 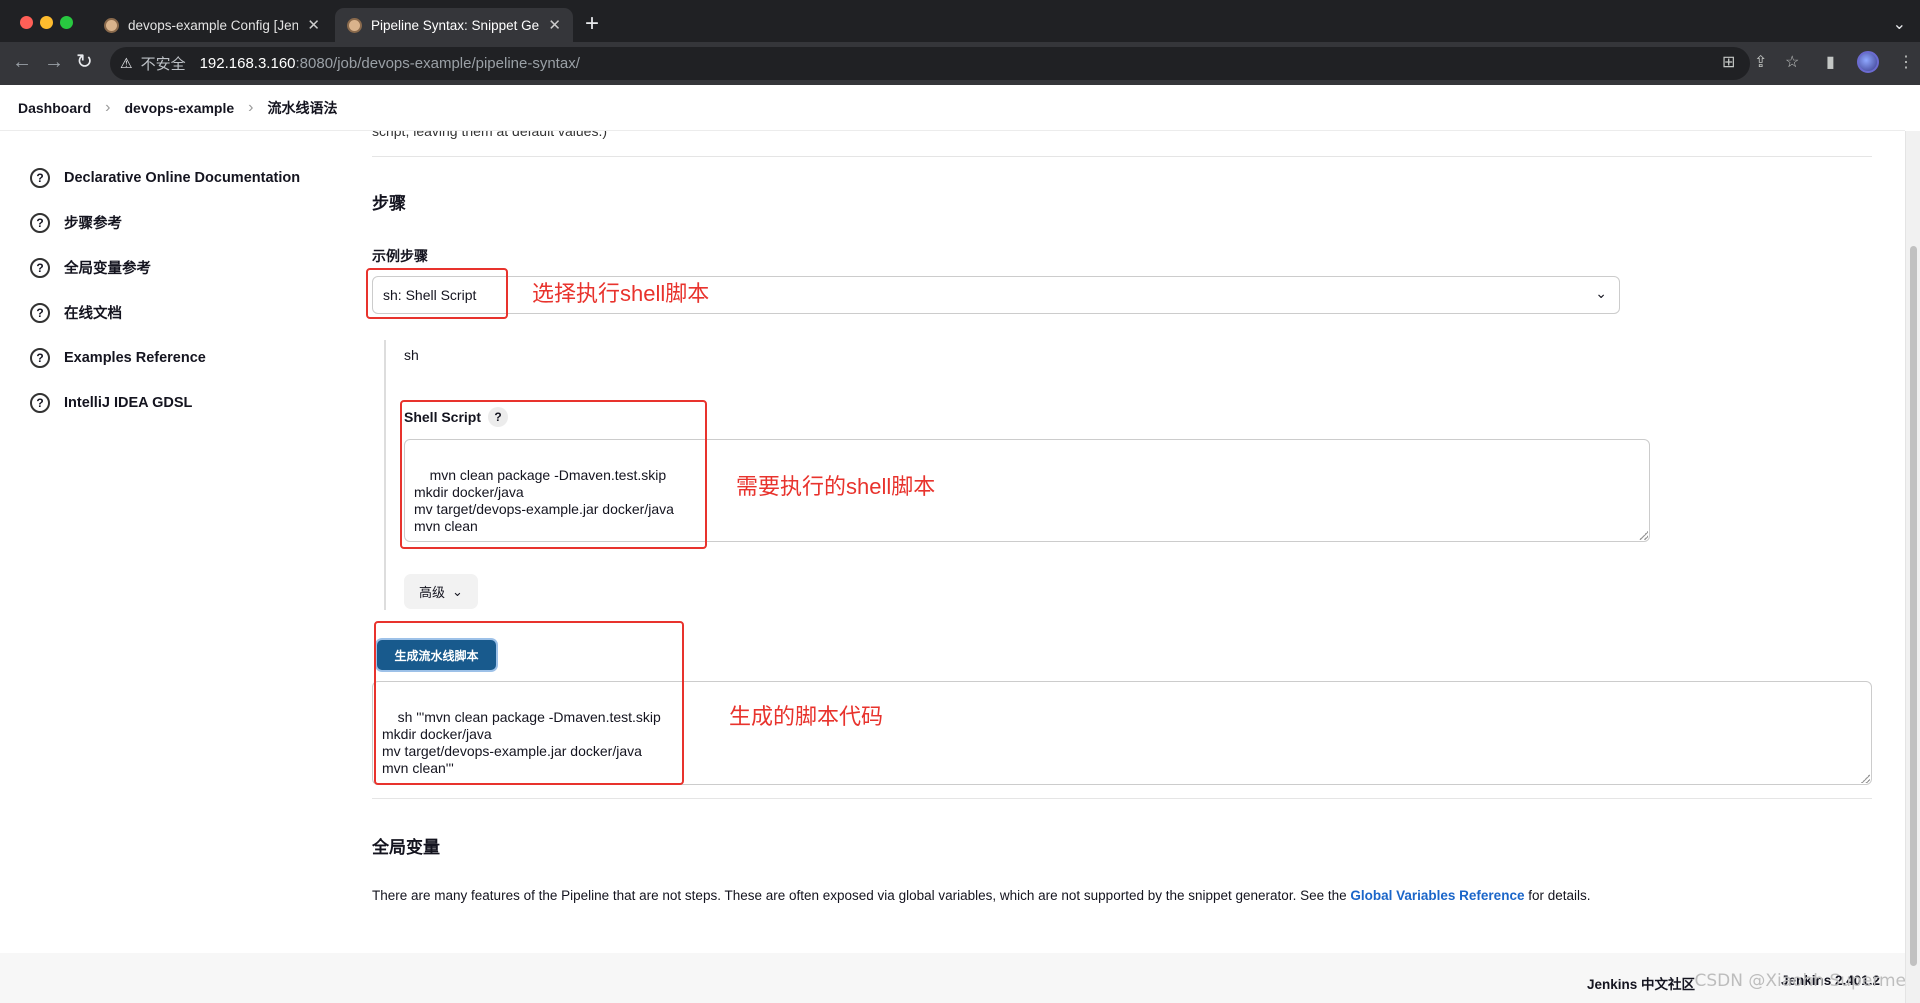 What do you see at coordinates (1913, 606) in the screenshot?
I see `scrollbar-thumb` at bounding box center [1913, 606].